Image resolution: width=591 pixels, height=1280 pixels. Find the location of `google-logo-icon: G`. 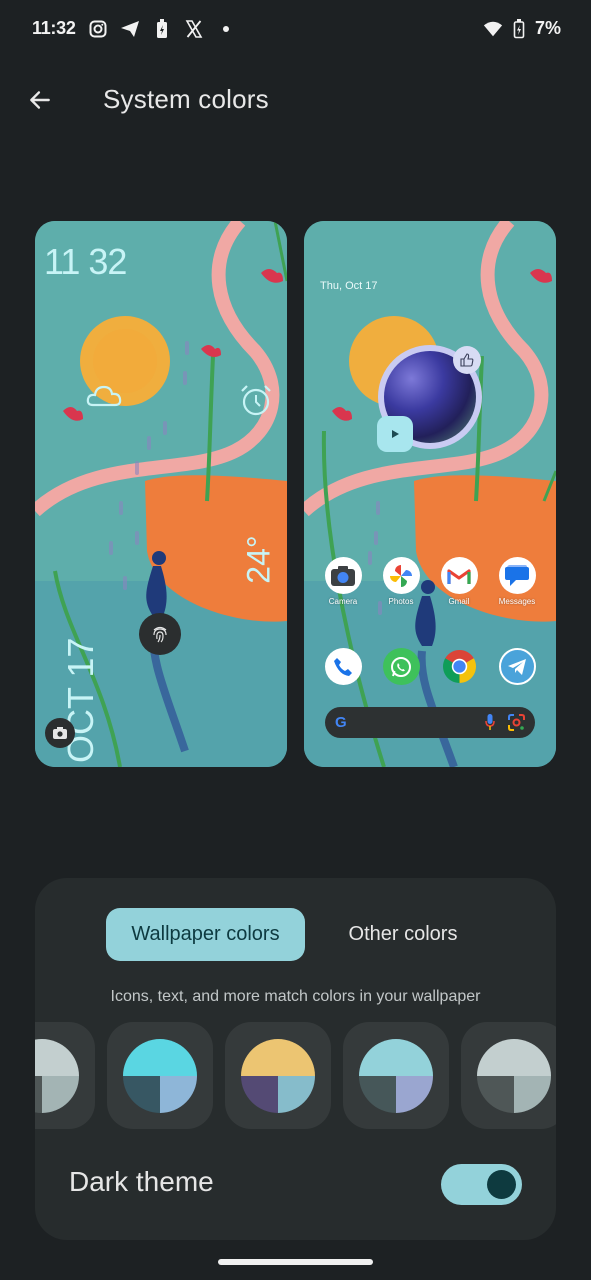

google-logo-icon: G is located at coordinates (341, 722).